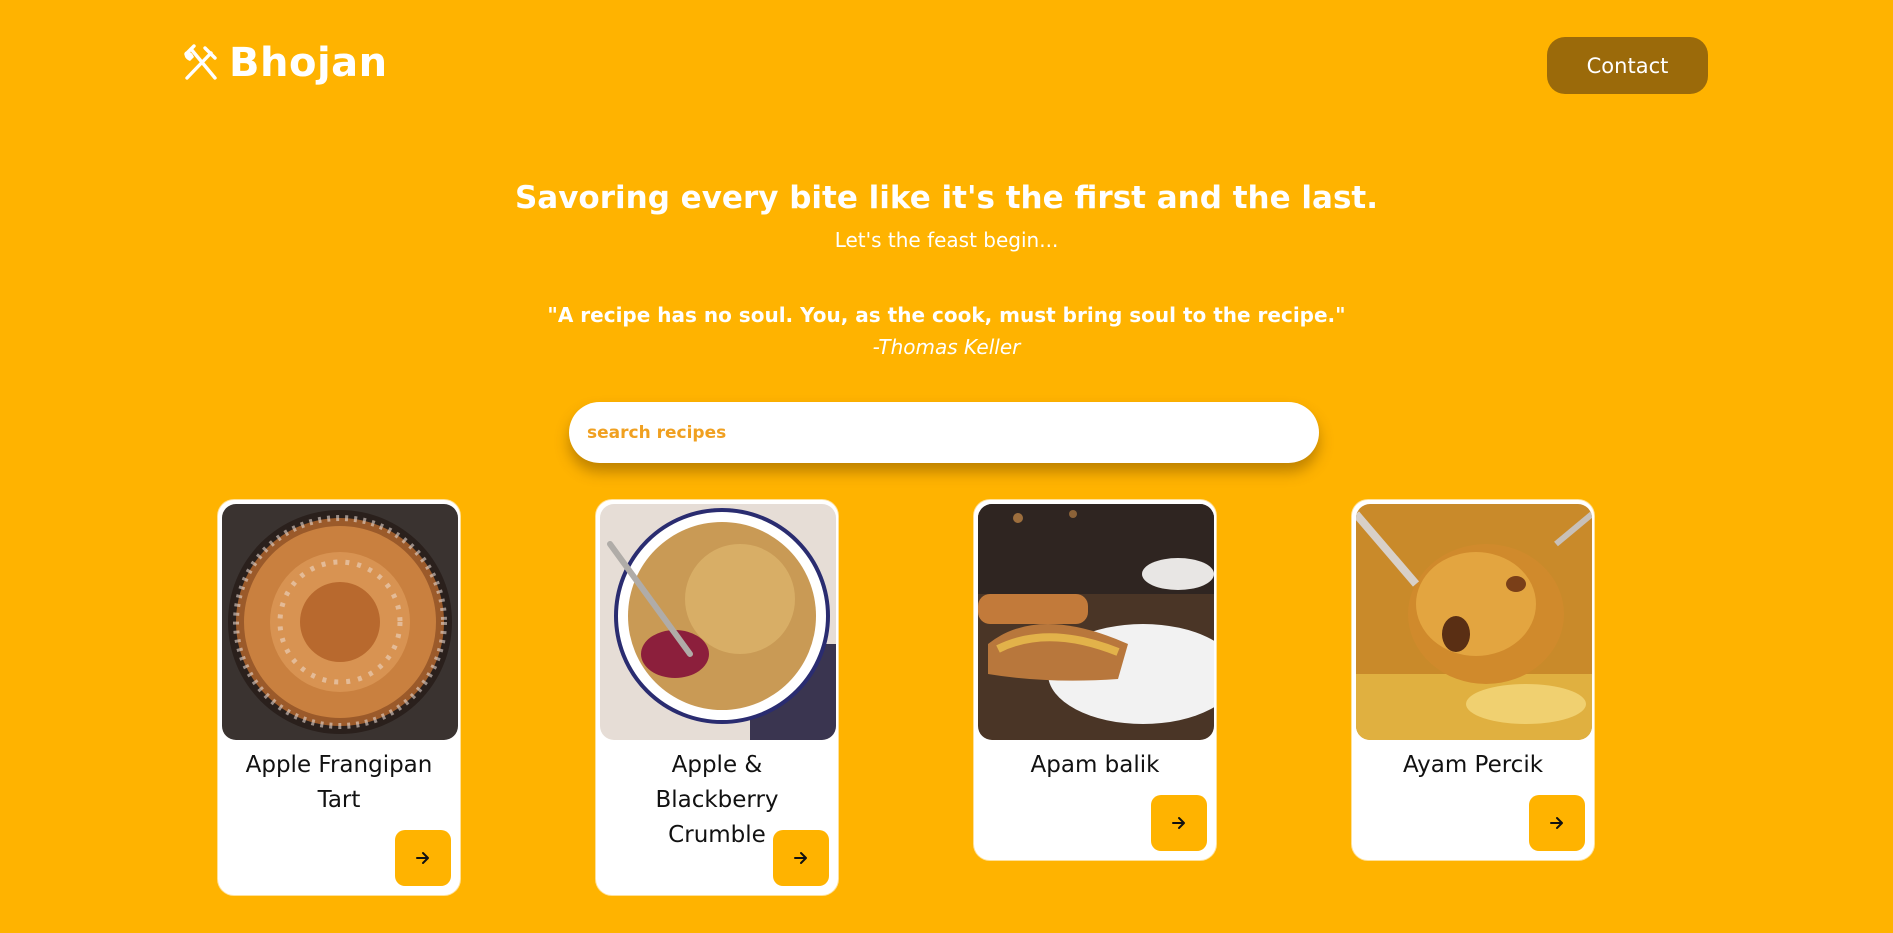 The width and height of the screenshot is (1893, 933). I want to click on recipe-card: Ayam Percik, so click(1473, 680).